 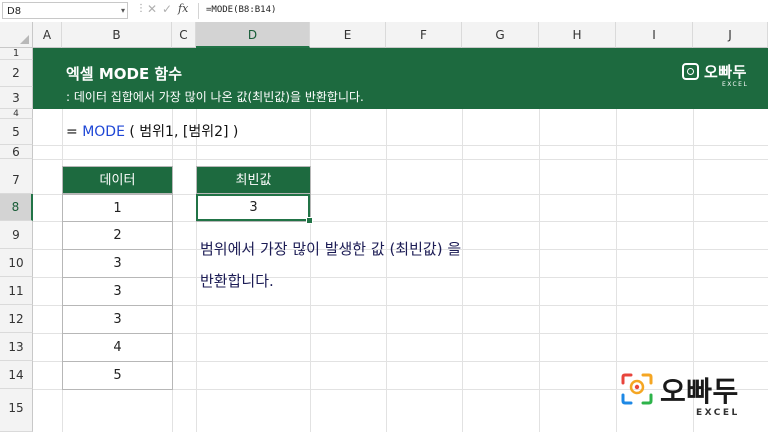 What do you see at coordinates (348, 35) in the screenshot?
I see `column-header-e: E` at bounding box center [348, 35].